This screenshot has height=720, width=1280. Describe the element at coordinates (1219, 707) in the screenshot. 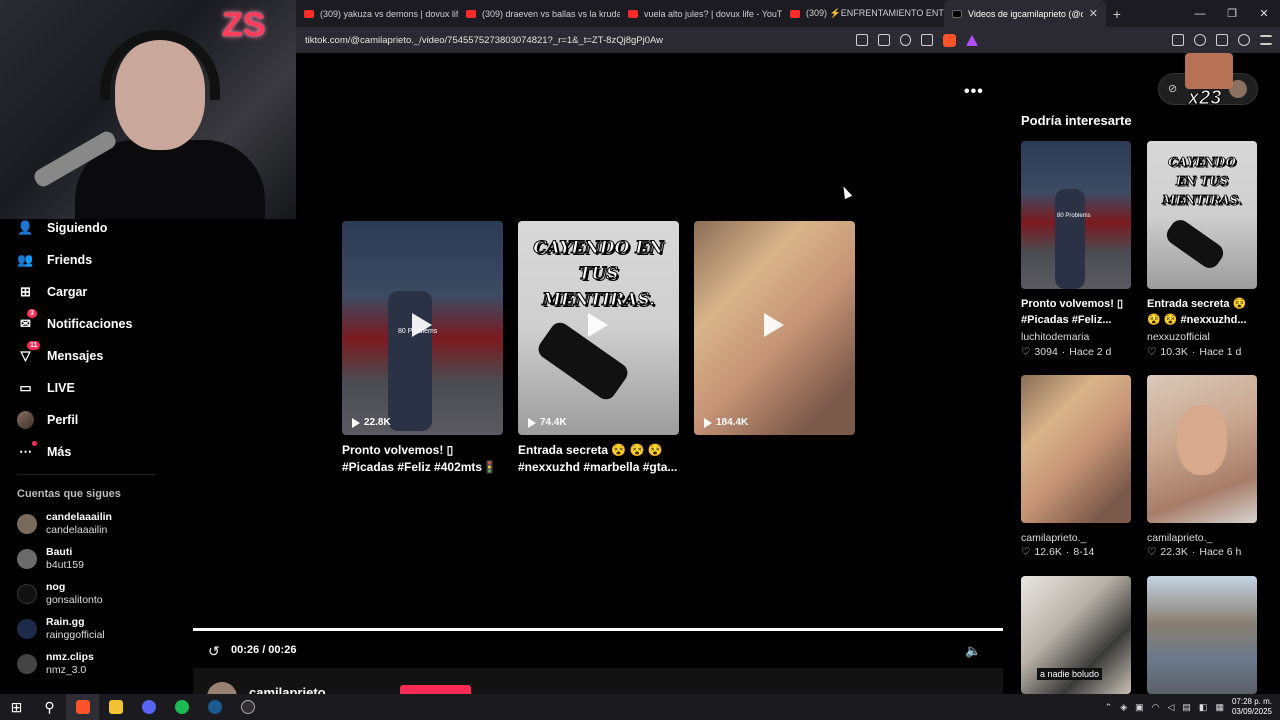

I see `language-icon: ▦` at that location.